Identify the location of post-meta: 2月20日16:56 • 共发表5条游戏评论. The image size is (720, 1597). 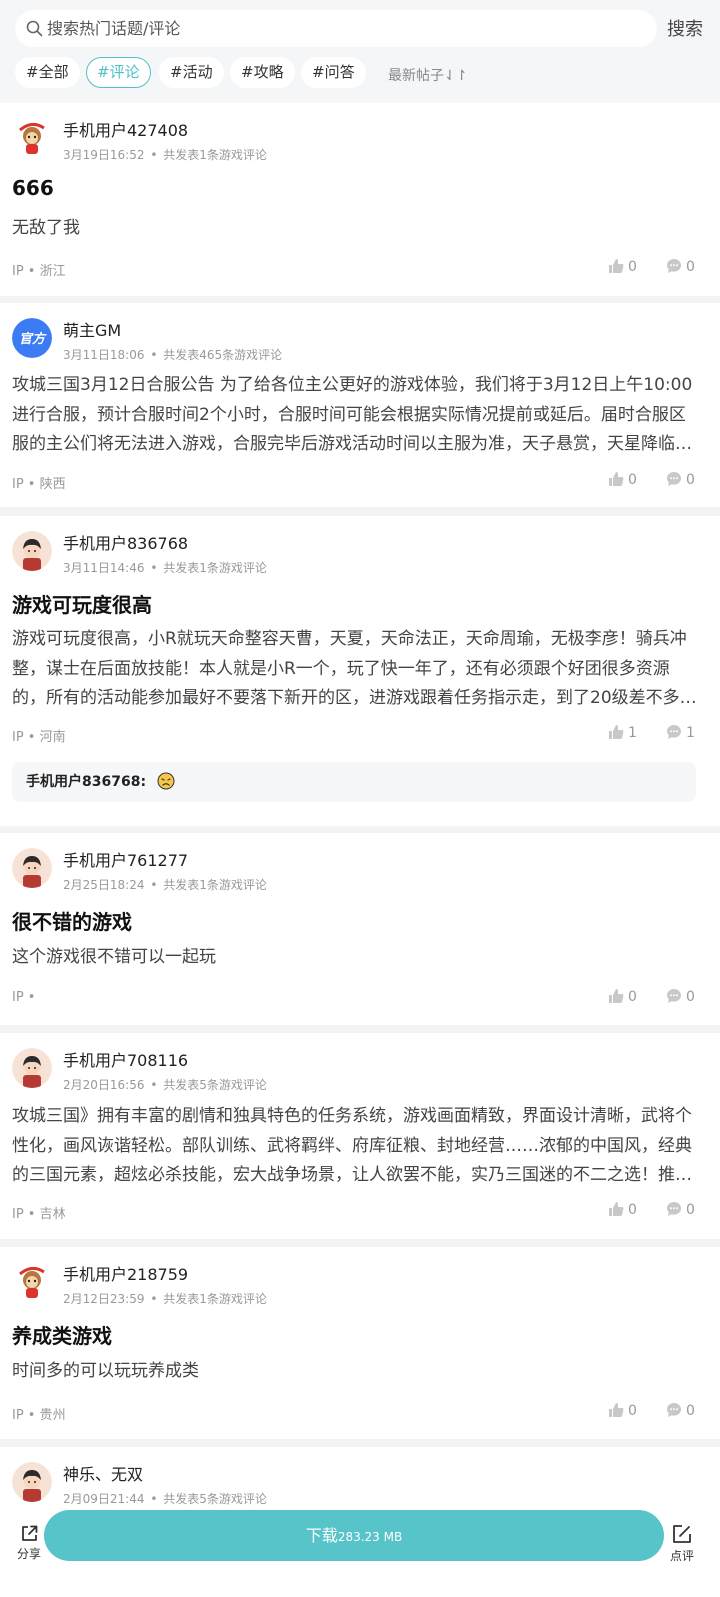
(165, 1085).